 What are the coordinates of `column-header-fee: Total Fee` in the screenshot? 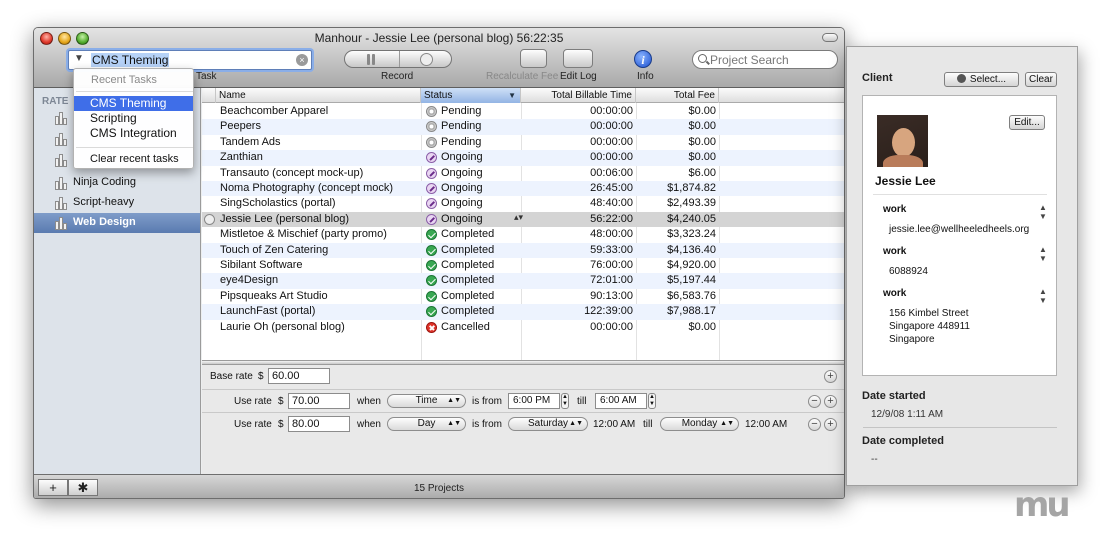 It's located at (677, 95).